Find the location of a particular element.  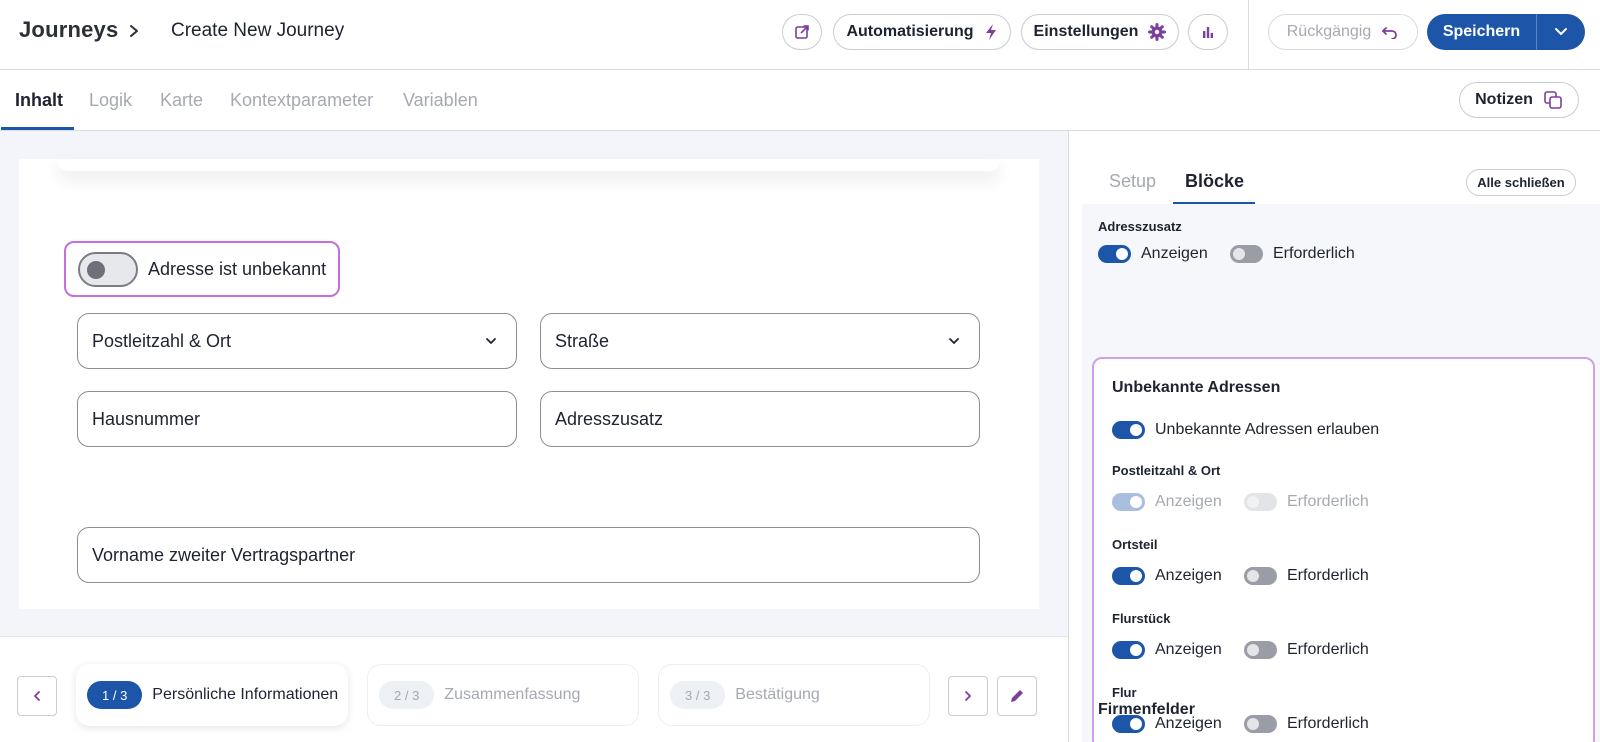

automation-button: Automatisierung is located at coordinates (922, 32).